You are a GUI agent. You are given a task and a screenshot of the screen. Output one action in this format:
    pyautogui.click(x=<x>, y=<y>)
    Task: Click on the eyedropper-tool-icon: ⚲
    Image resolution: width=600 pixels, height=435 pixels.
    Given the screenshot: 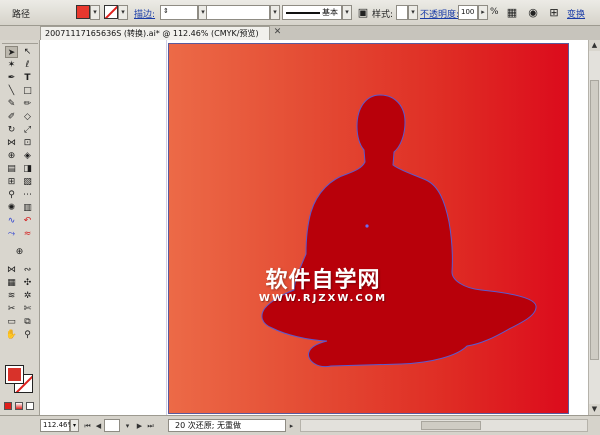 What is the action you would take?
    pyautogui.click(x=11, y=195)
    